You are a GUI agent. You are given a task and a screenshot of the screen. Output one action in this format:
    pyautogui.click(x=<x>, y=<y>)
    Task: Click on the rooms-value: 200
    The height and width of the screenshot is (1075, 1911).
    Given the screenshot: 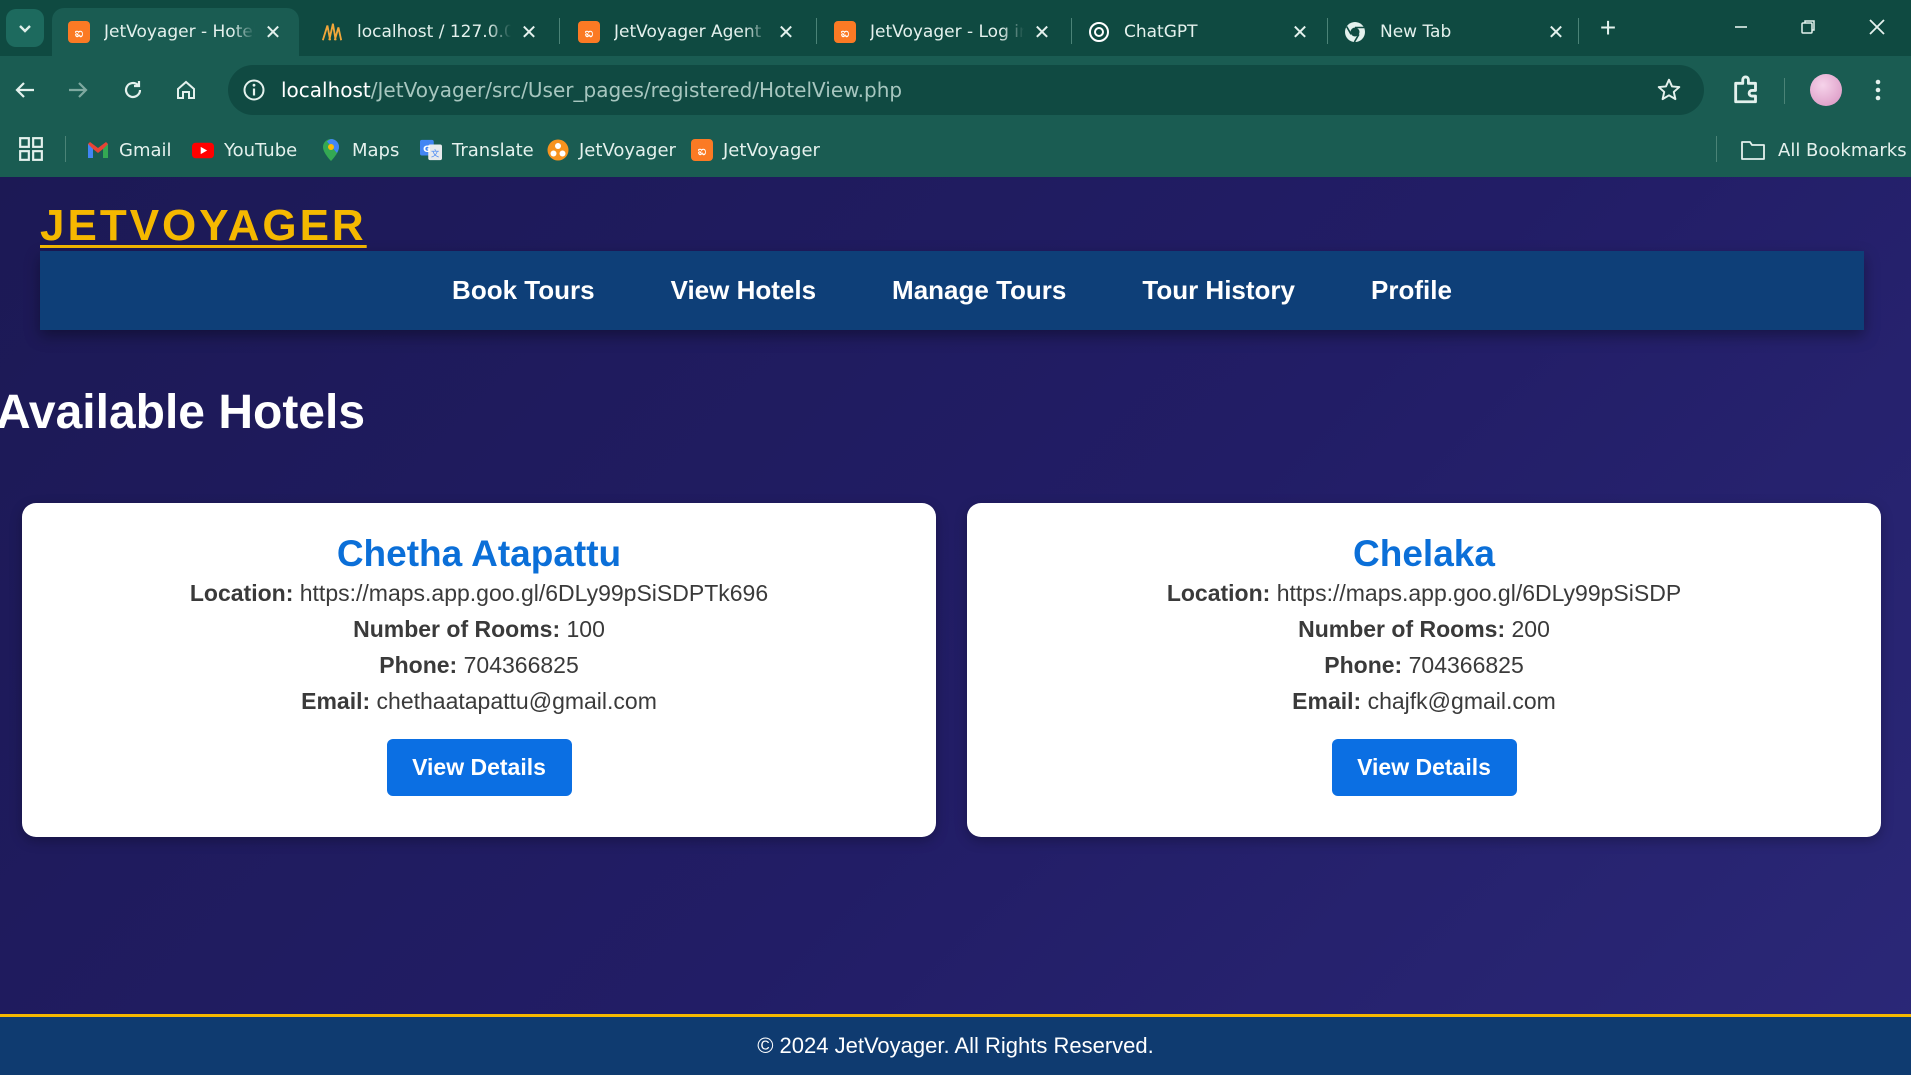 What is the action you would take?
    pyautogui.click(x=1530, y=629)
    